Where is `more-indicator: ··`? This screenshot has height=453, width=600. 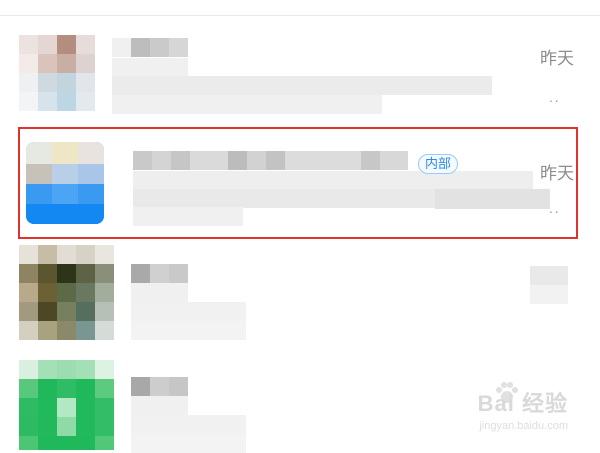
more-indicator: ·· is located at coordinates (554, 100).